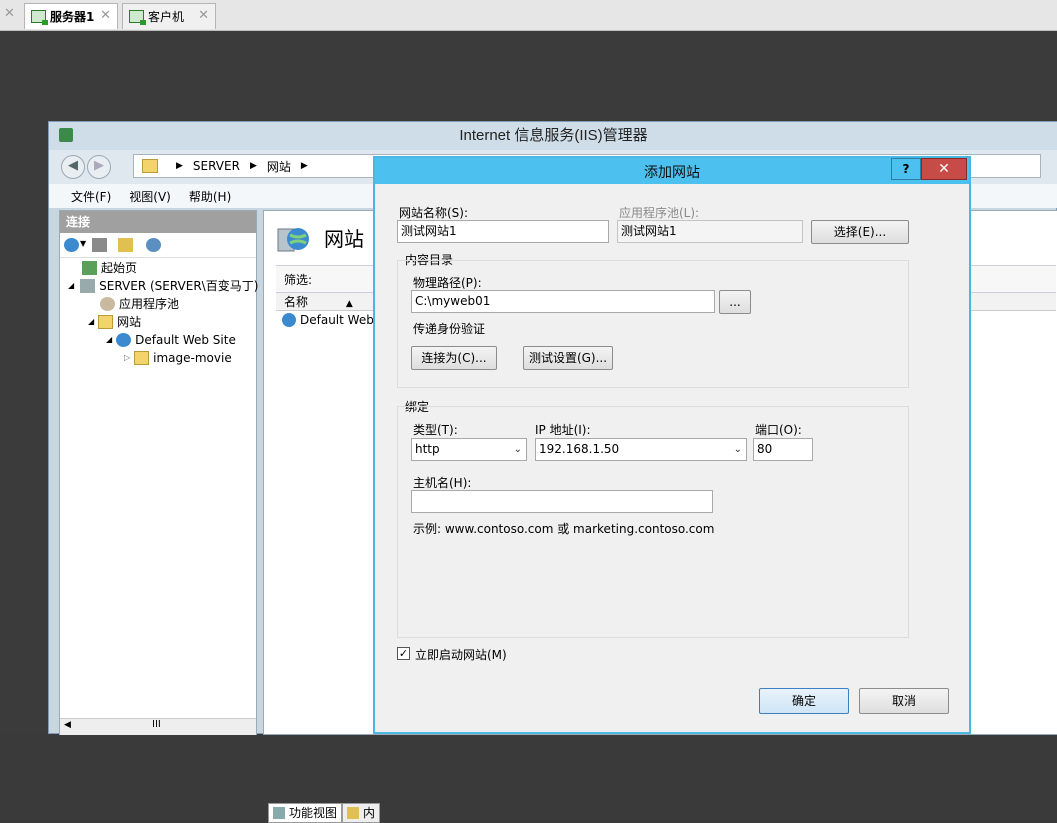  What do you see at coordinates (804, 701) in the screenshot?
I see `ok-button: 确定` at bounding box center [804, 701].